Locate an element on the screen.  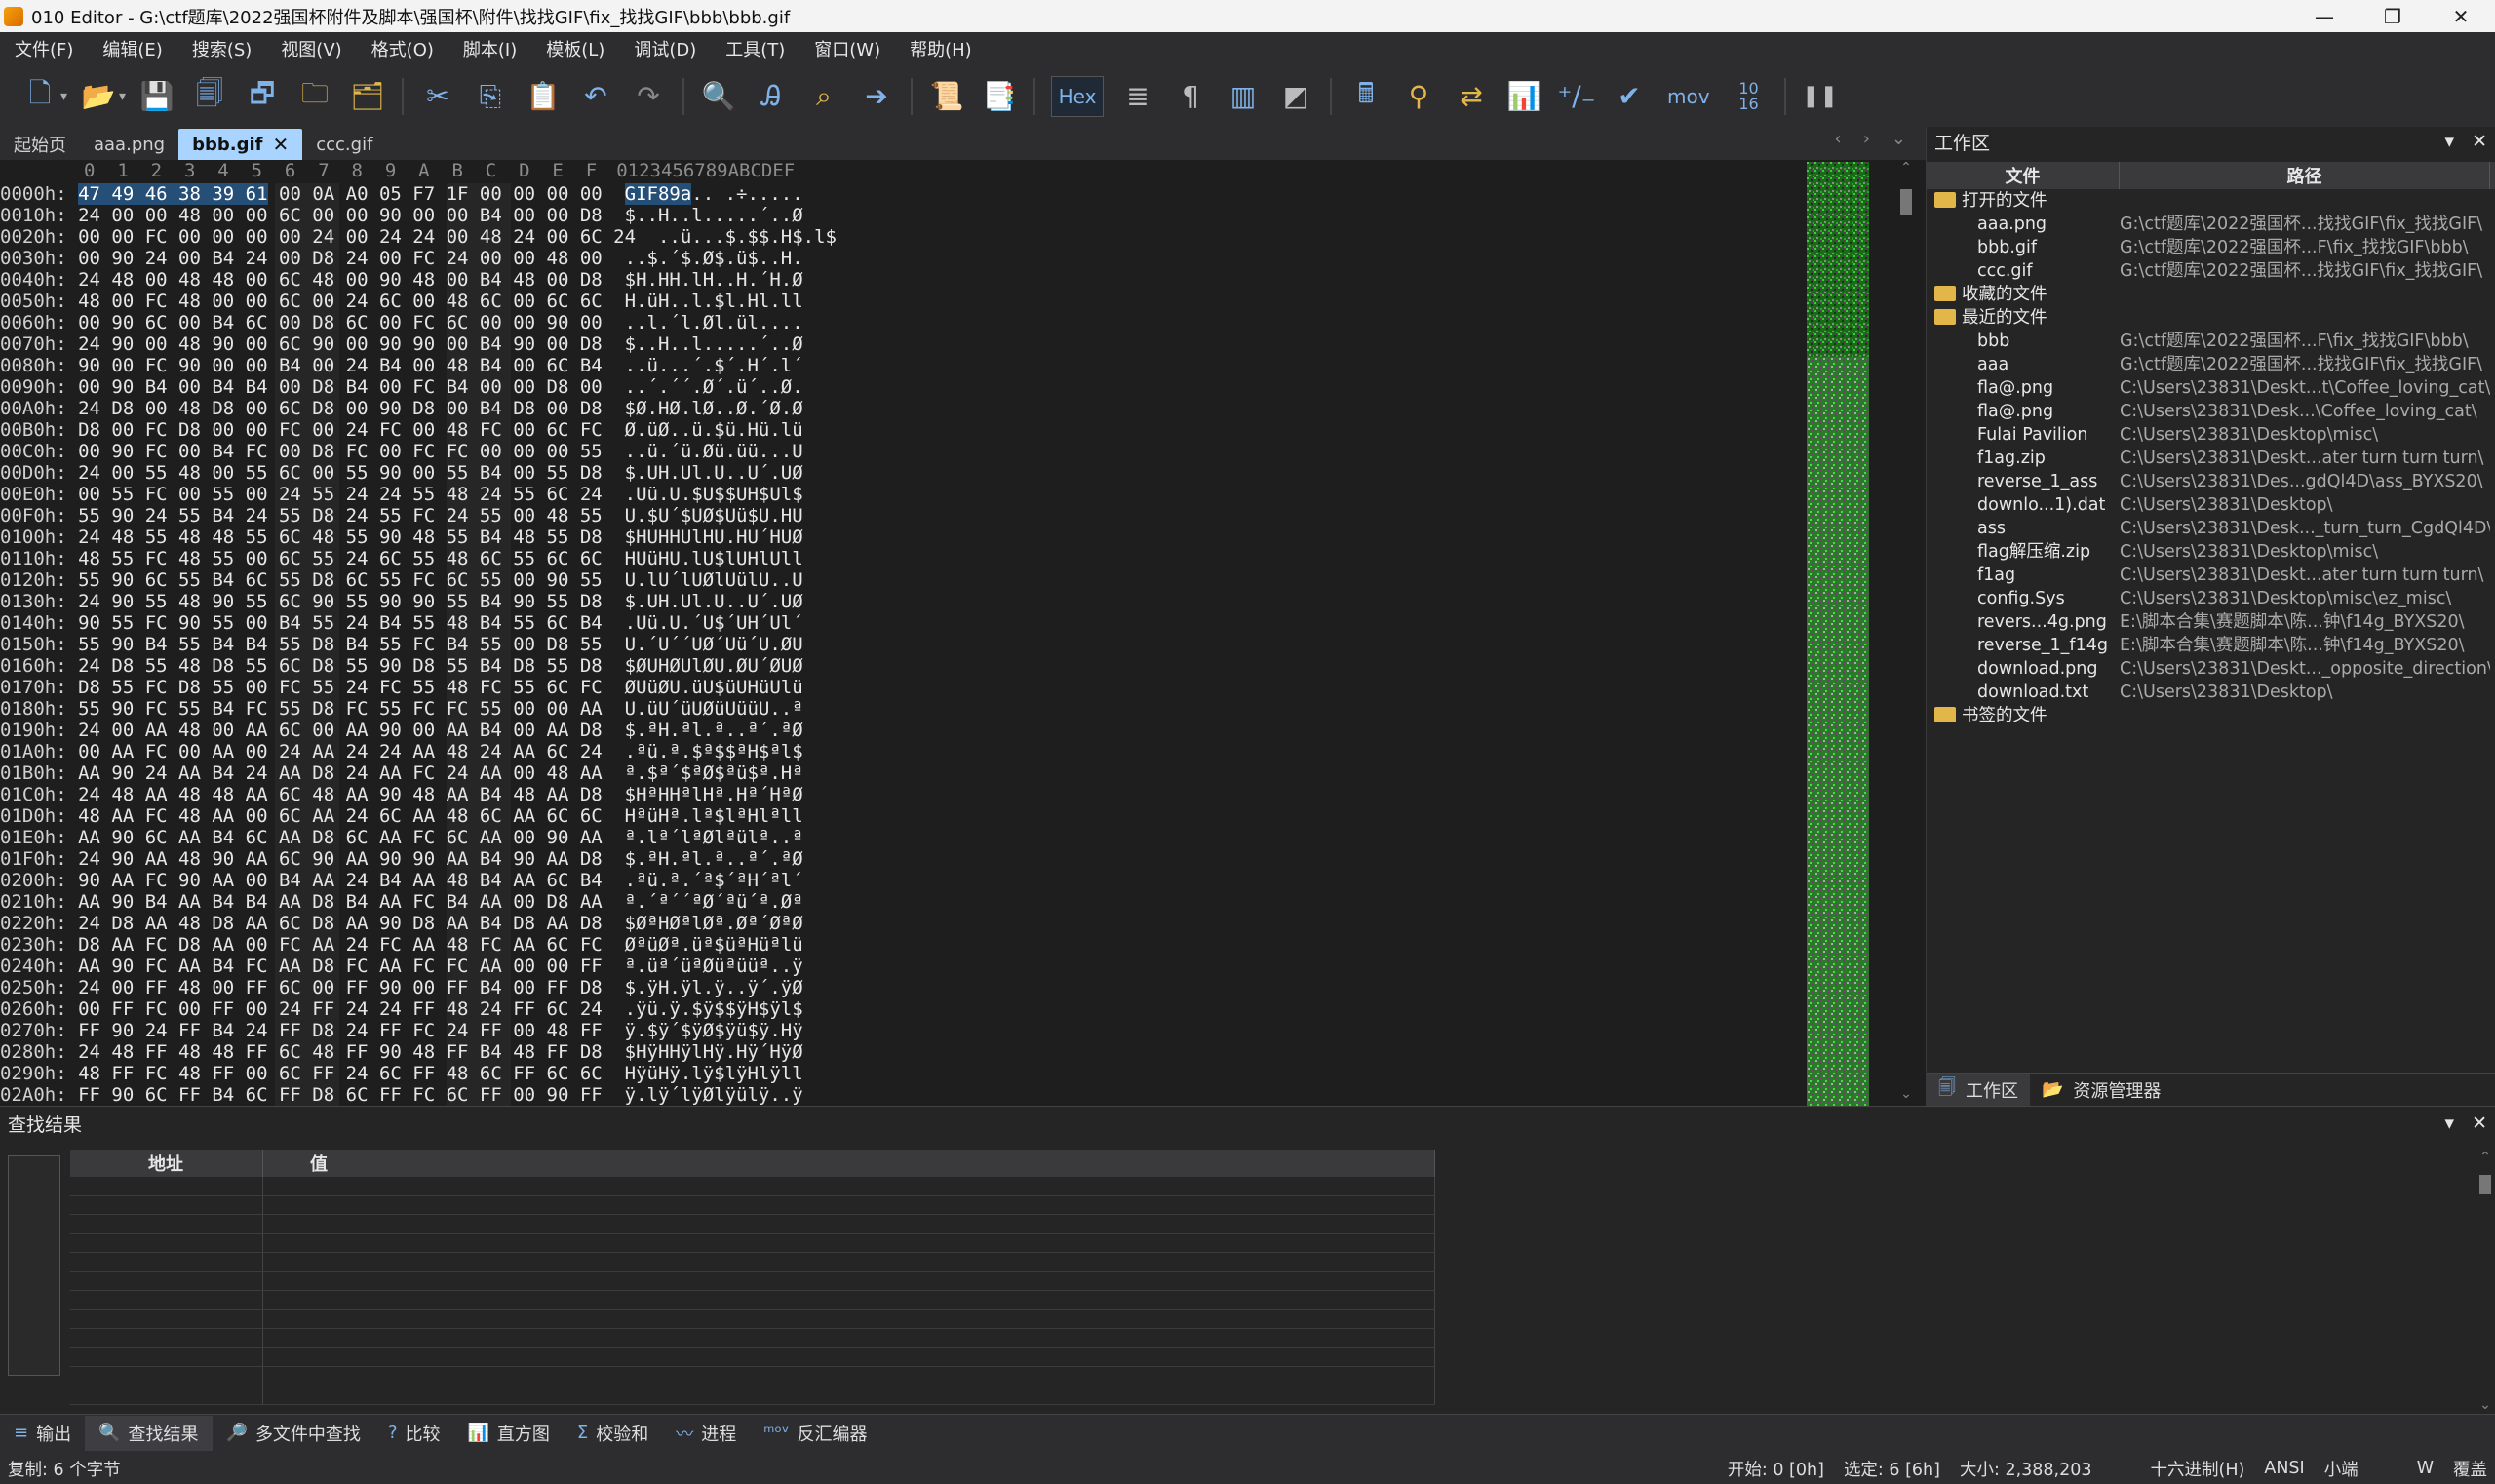
panel-menu-icon: ▾ is located at coordinates (2450, 141).